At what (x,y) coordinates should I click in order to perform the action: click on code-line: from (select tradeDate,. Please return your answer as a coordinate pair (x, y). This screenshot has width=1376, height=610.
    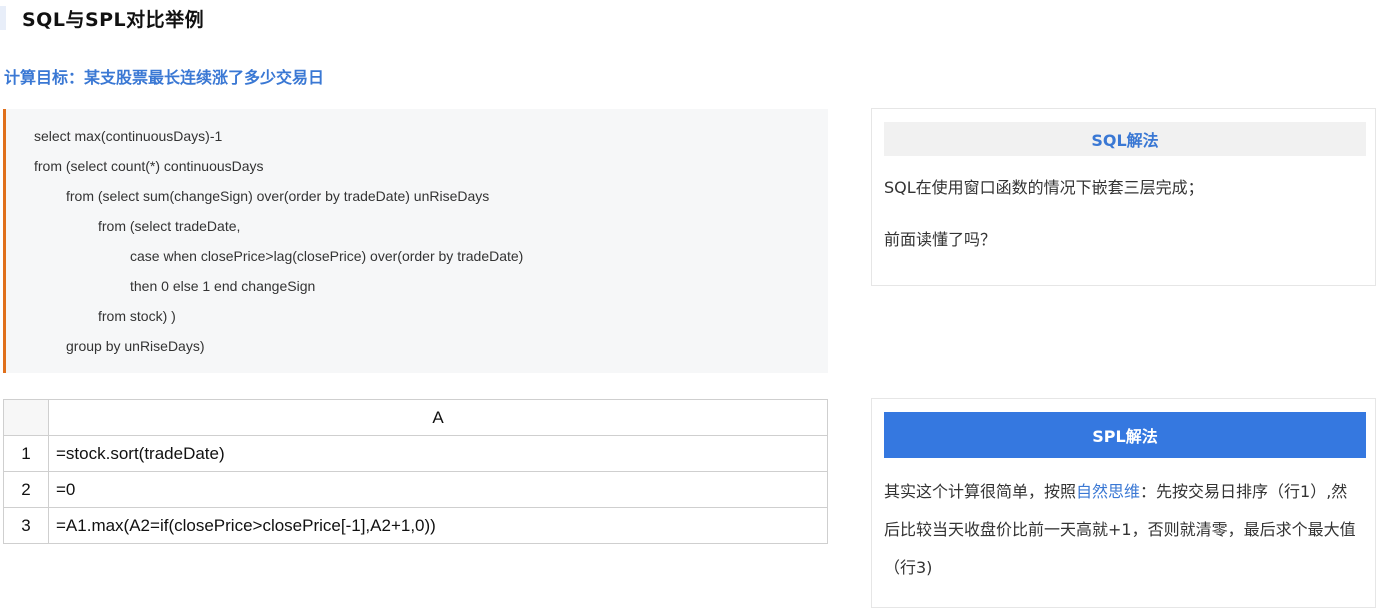
    Looking at the image, I should click on (169, 226).